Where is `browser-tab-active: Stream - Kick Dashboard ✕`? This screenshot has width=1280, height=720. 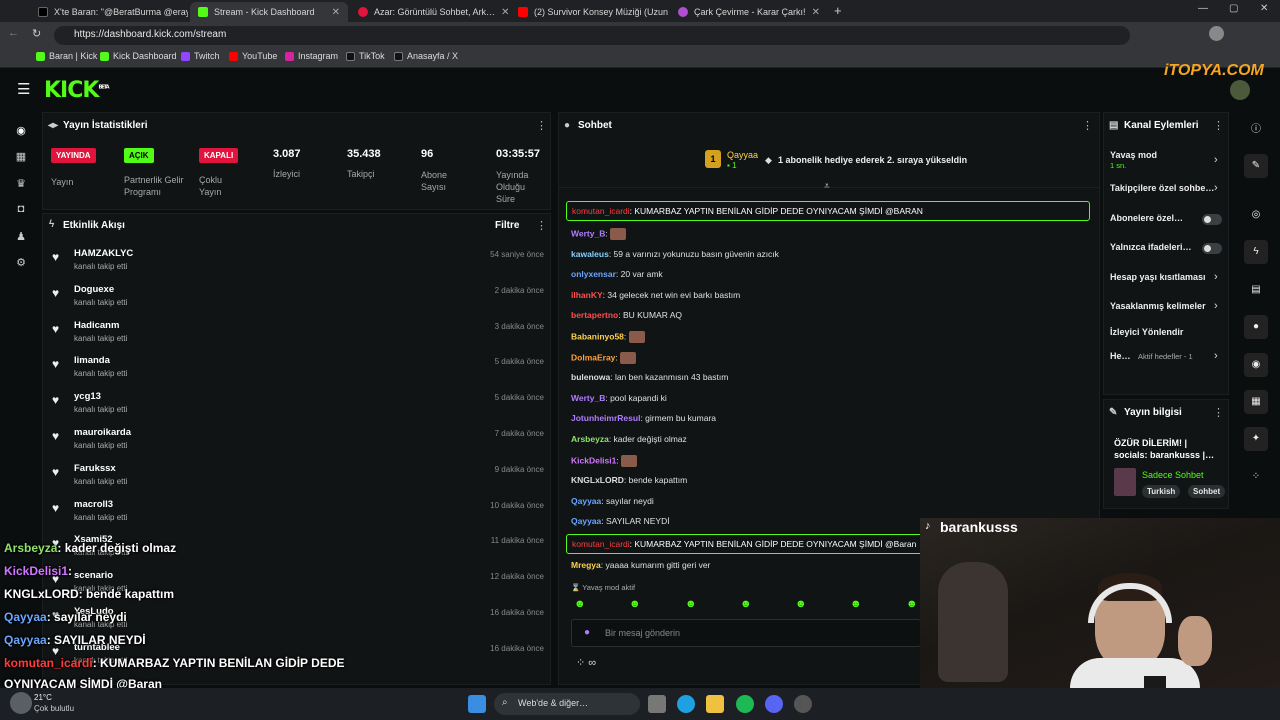 browser-tab-active: Stream - Kick Dashboard ✕ is located at coordinates (269, 12).